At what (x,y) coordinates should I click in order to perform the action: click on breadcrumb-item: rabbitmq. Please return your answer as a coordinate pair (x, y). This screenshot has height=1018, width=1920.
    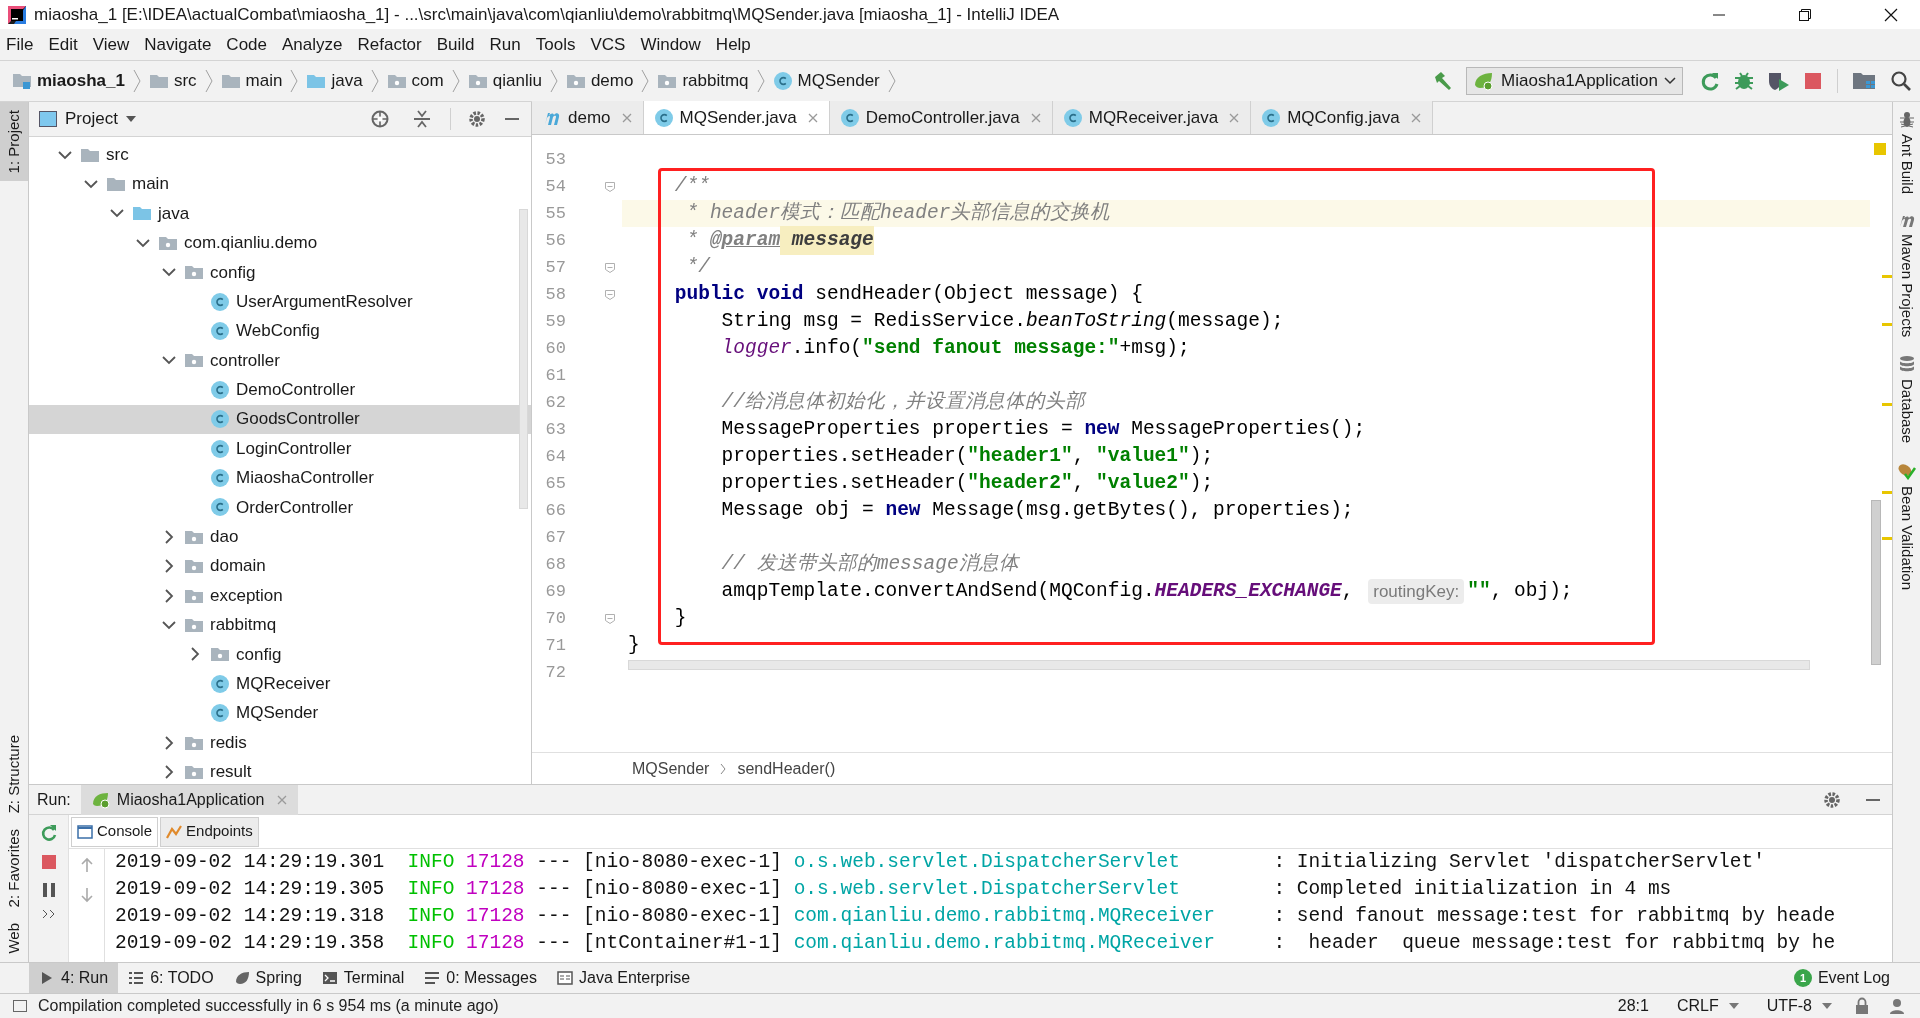
    Looking at the image, I should click on (707, 81).